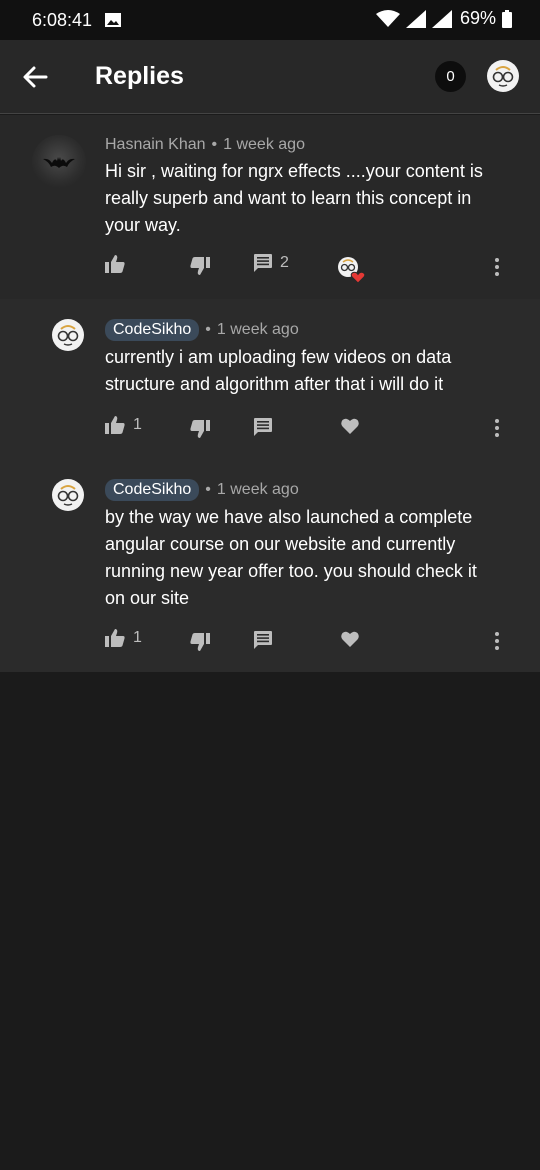 The height and width of the screenshot is (1170, 540). I want to click on account-avatar, so click(503, 76).